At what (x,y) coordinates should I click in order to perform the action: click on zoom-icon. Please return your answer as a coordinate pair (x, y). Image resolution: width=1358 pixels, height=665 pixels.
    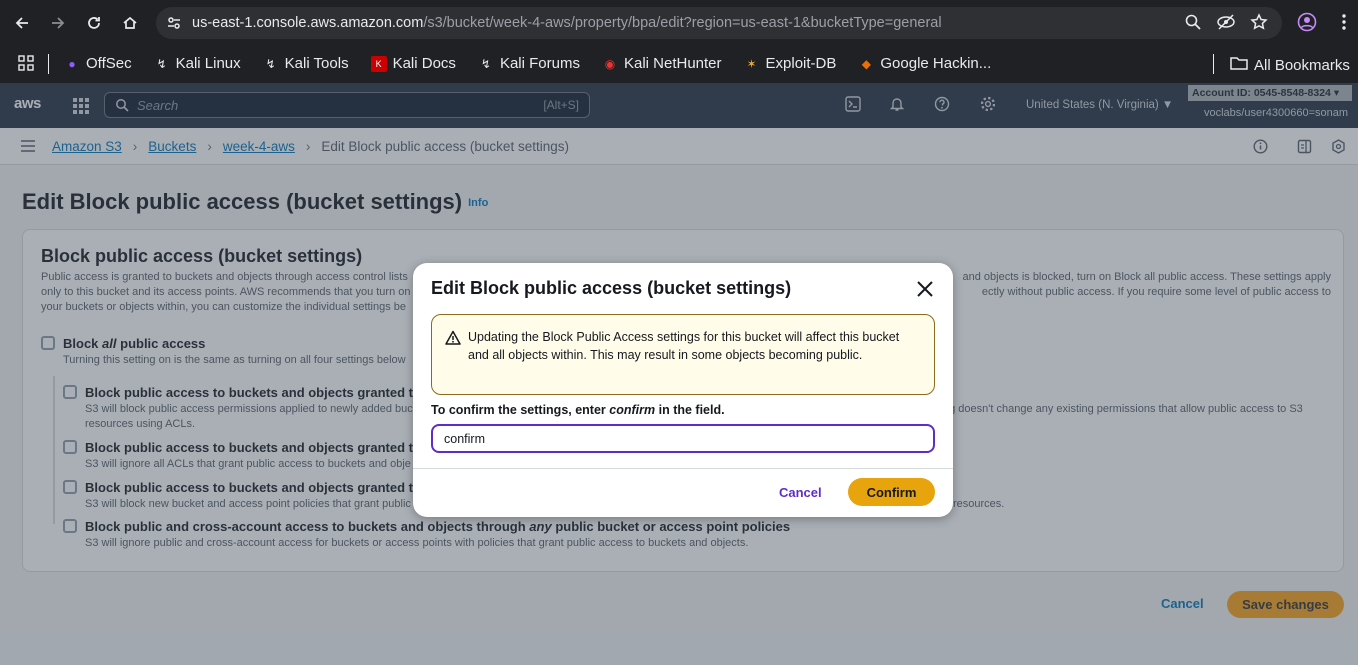
    Looking at the image, I should click on (1193, 24).